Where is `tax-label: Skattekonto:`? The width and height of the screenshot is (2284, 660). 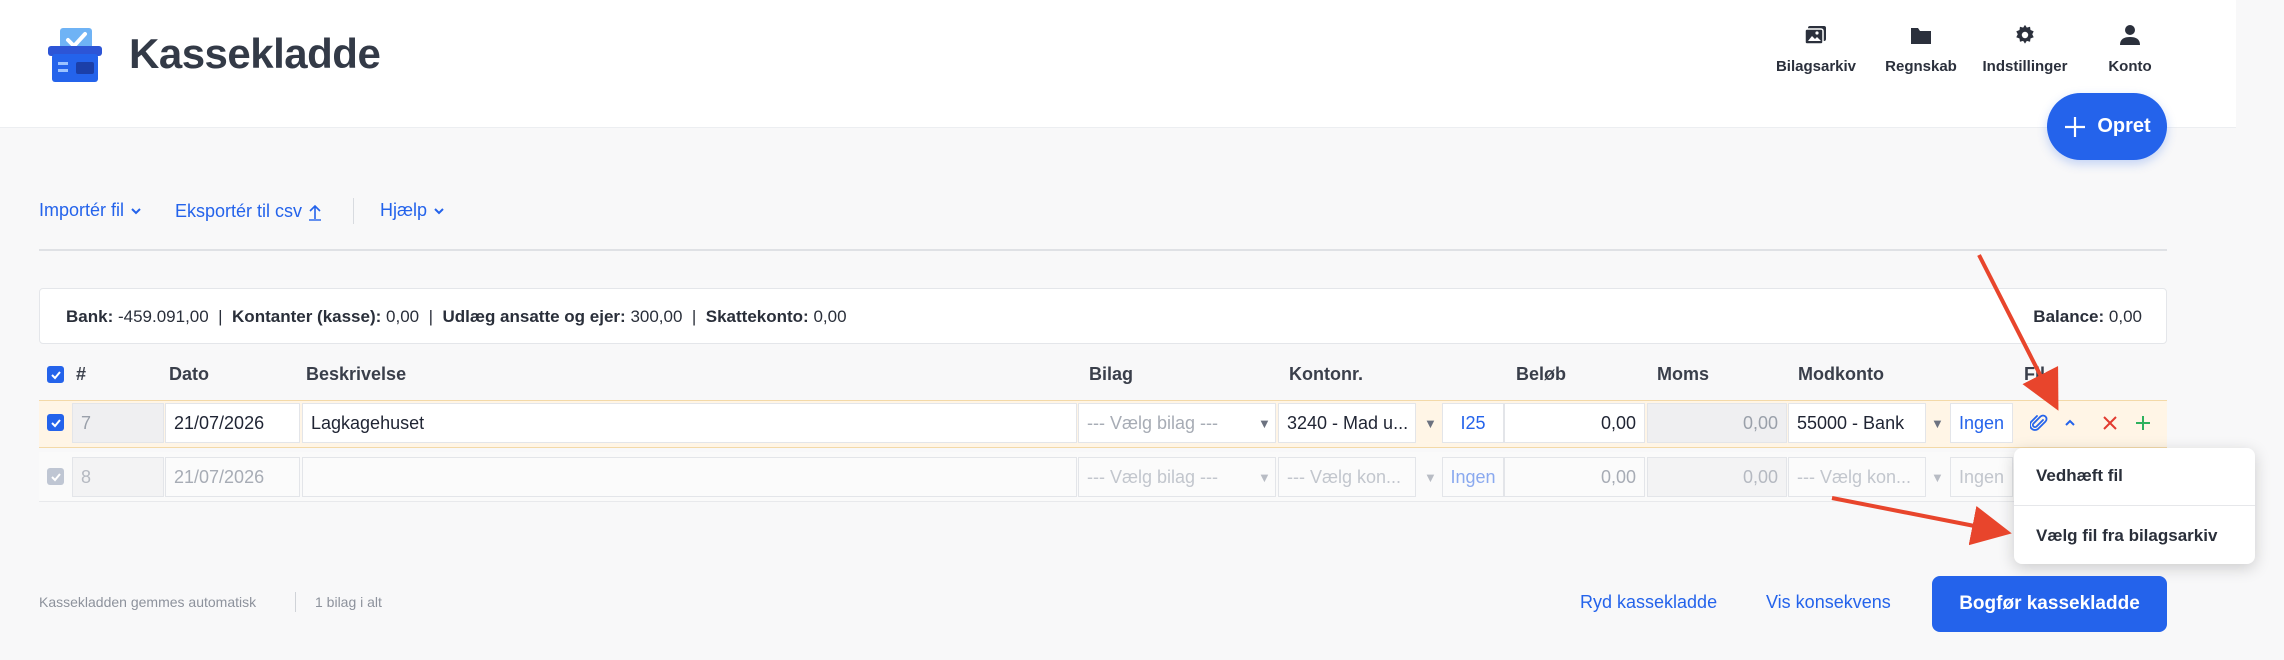
tax-label: Skattekonto: is located at coordinates (757, 316).